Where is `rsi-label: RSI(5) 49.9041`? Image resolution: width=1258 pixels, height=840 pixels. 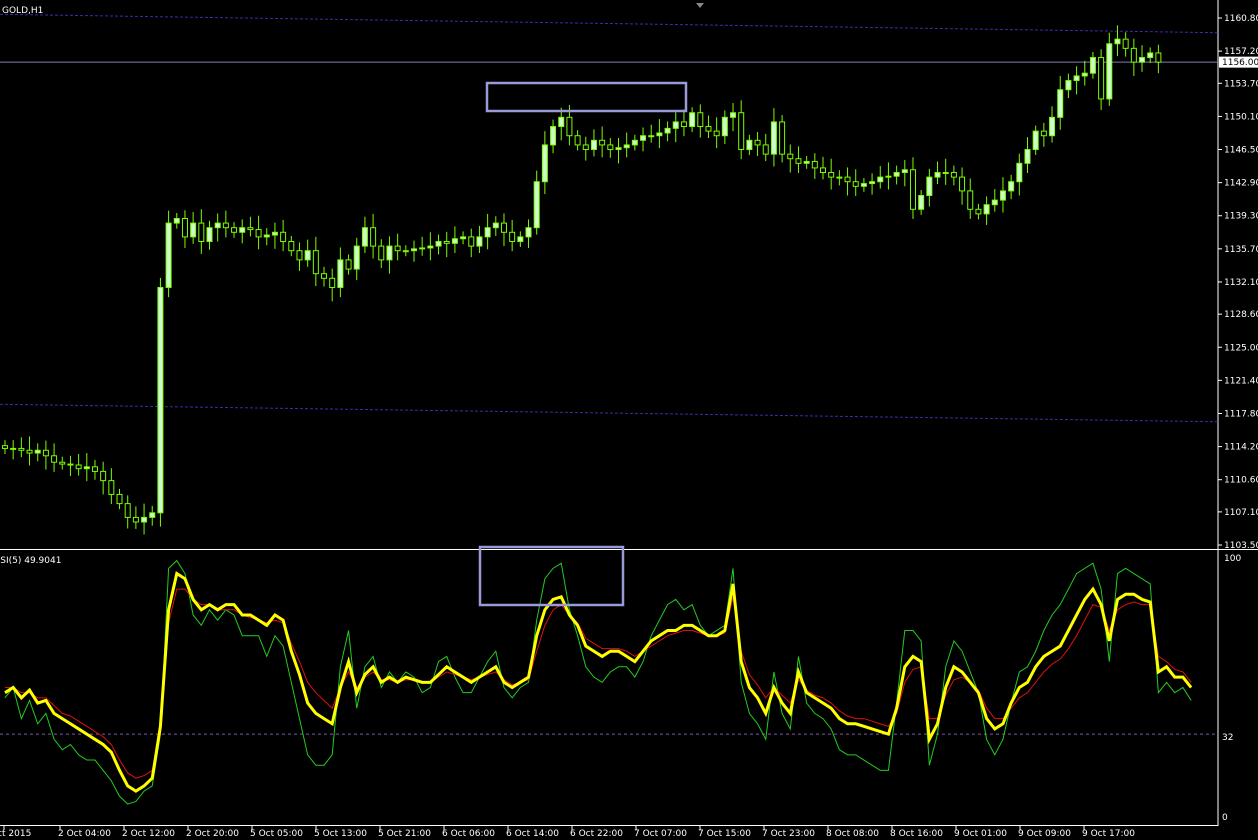 rsi-label: RSI(5) 49.9041 is located at coordinates (30, 561).